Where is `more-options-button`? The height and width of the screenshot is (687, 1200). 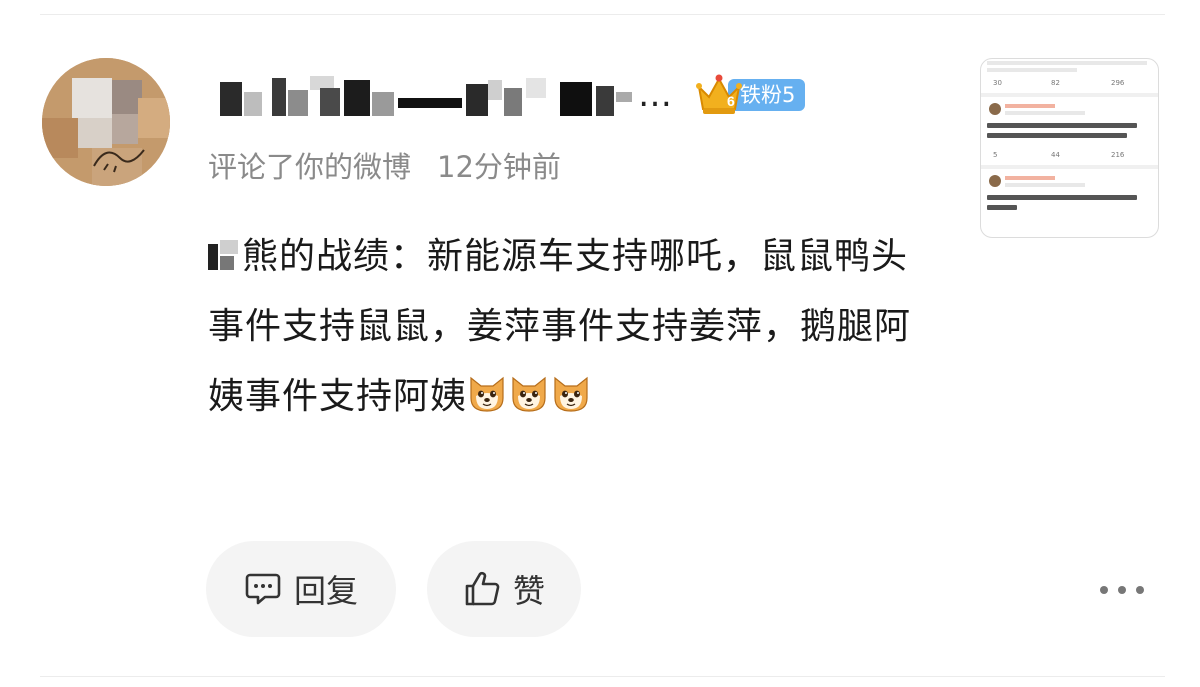
more-options-button is located at coordinates (1122, 590).